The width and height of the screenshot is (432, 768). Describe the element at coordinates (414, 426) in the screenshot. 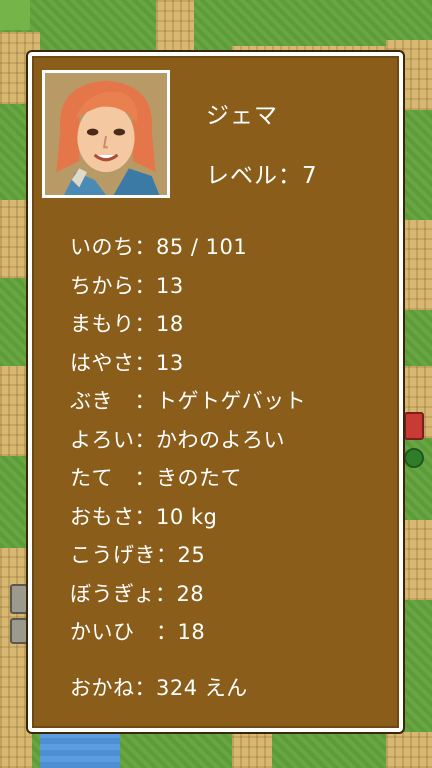

I see `npc-sprite` at that location.